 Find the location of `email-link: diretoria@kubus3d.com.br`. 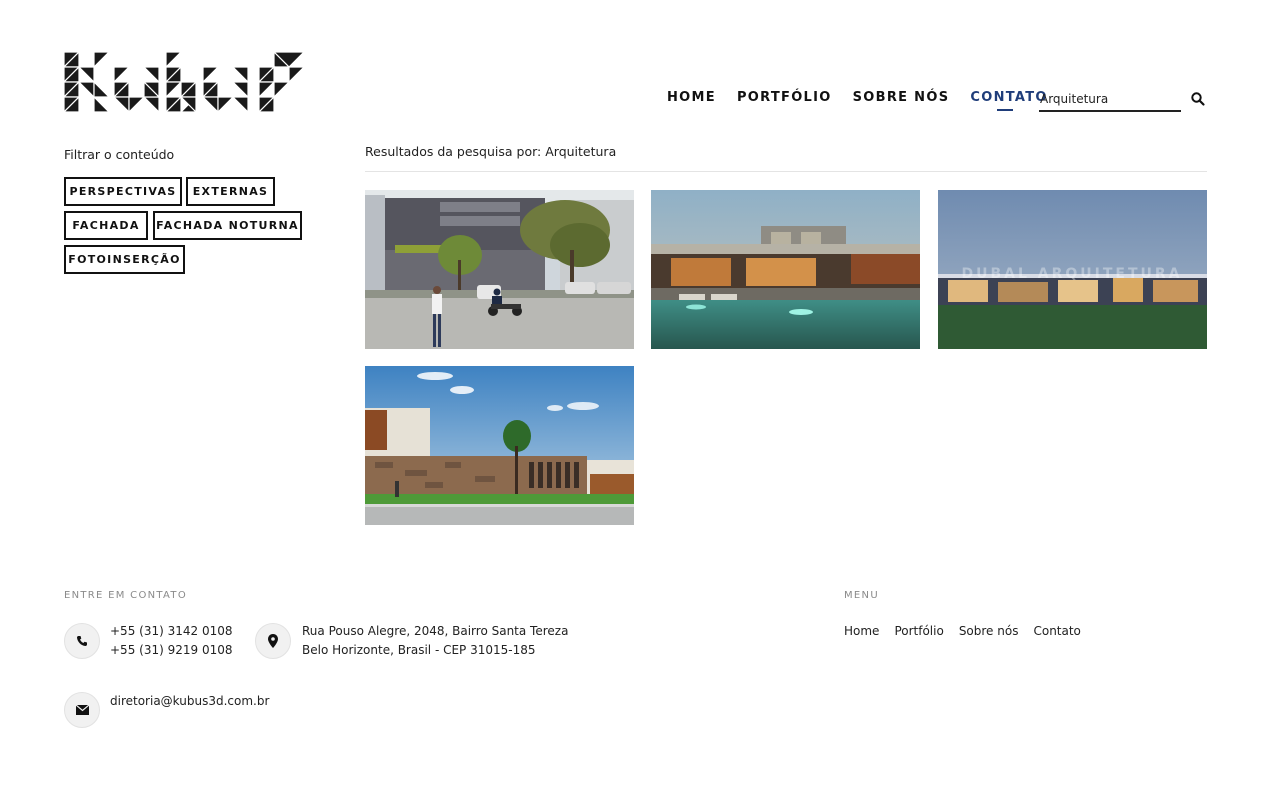

email-link: diretoria@kubus3d.com.br is located at coordinates (189, 701).